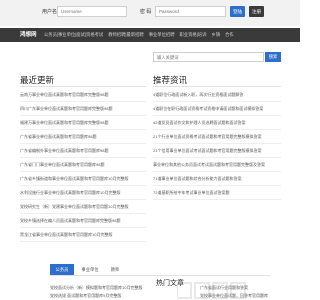 The width and height of the screenshot is (320, 300). What do you see at coordinates (150, 56) in the screenshot?
I see `search-row: 搜索` at bounding box center [150, 56].